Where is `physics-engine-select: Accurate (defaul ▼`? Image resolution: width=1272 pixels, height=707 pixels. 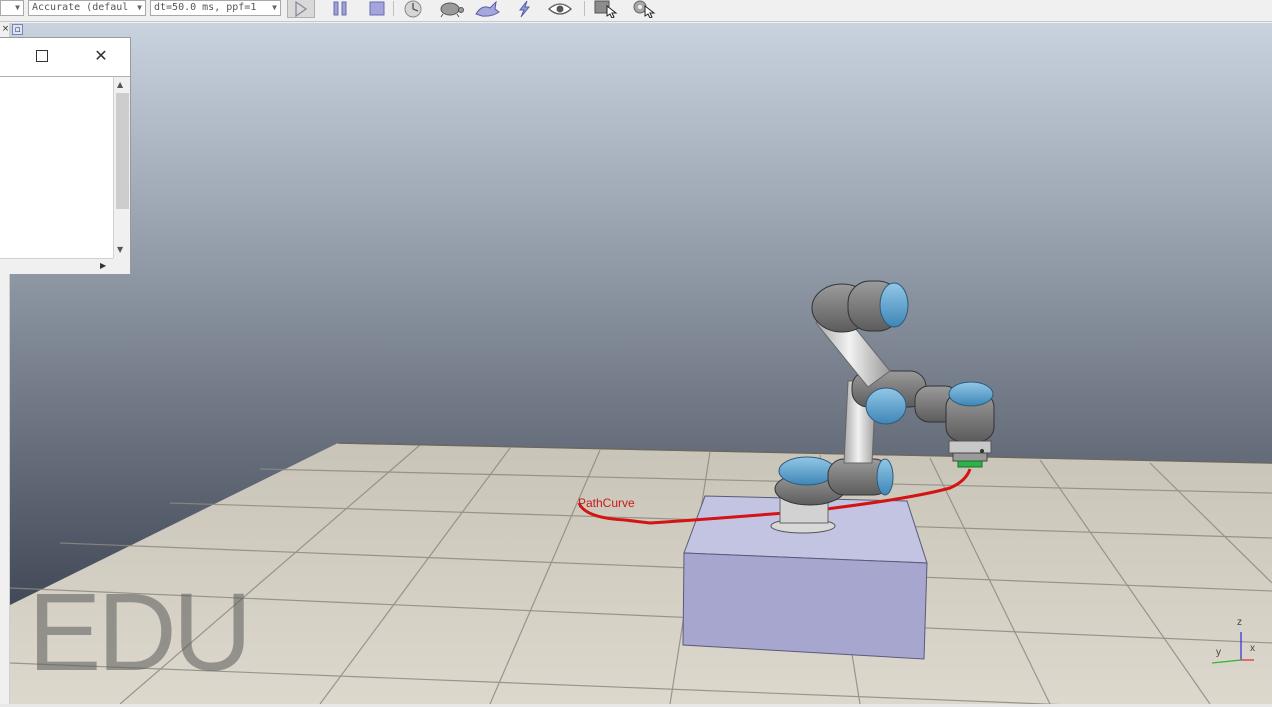 physics-engine-select: Accurate (defaul ▼ is located at coordinates (87, 8).